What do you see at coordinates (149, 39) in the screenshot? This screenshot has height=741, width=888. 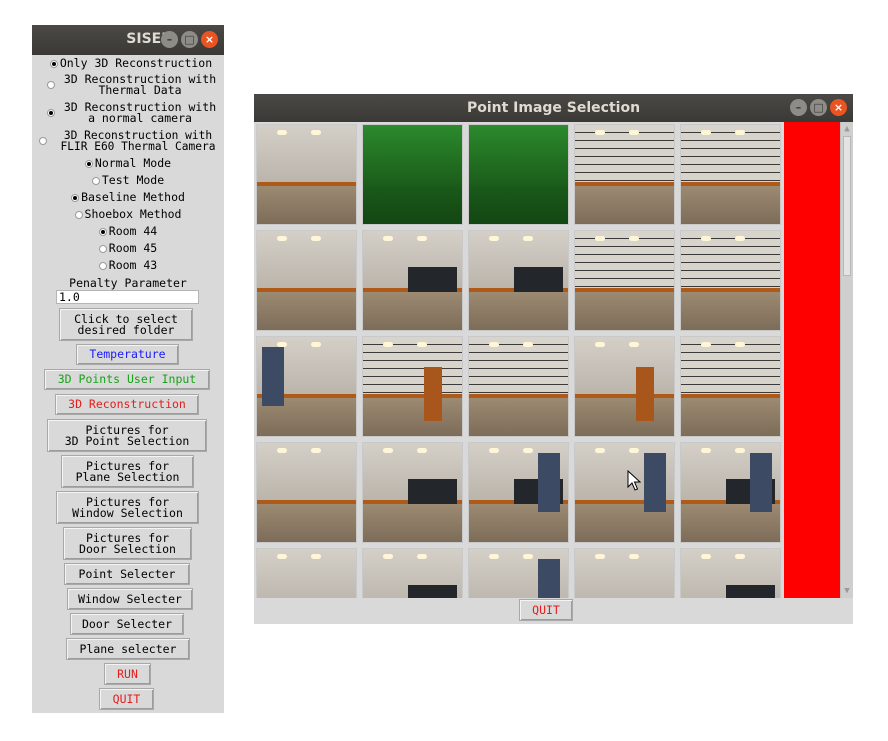 I see `siser-title: SISER` at bounding box center [149, 39].